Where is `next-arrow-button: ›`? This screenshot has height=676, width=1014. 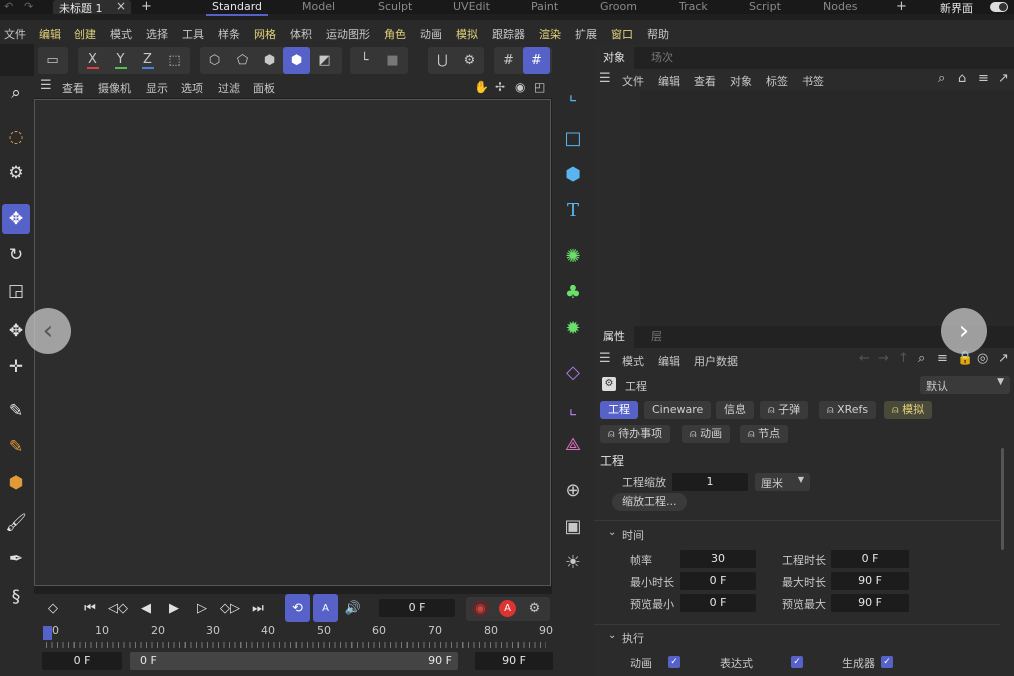 next-arrow-button: › is located at coordinates (964, 331).